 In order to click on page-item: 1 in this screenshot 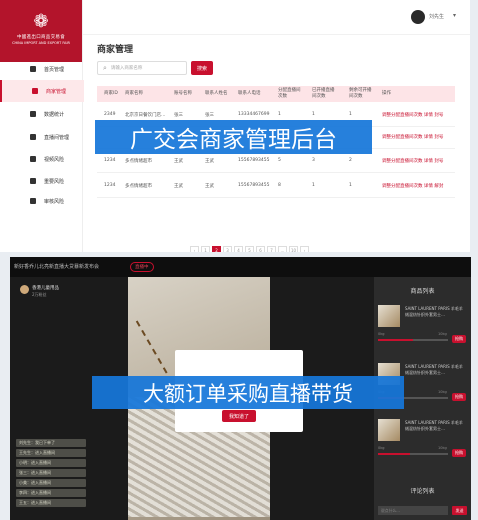, I will do `click(205, 249)`.